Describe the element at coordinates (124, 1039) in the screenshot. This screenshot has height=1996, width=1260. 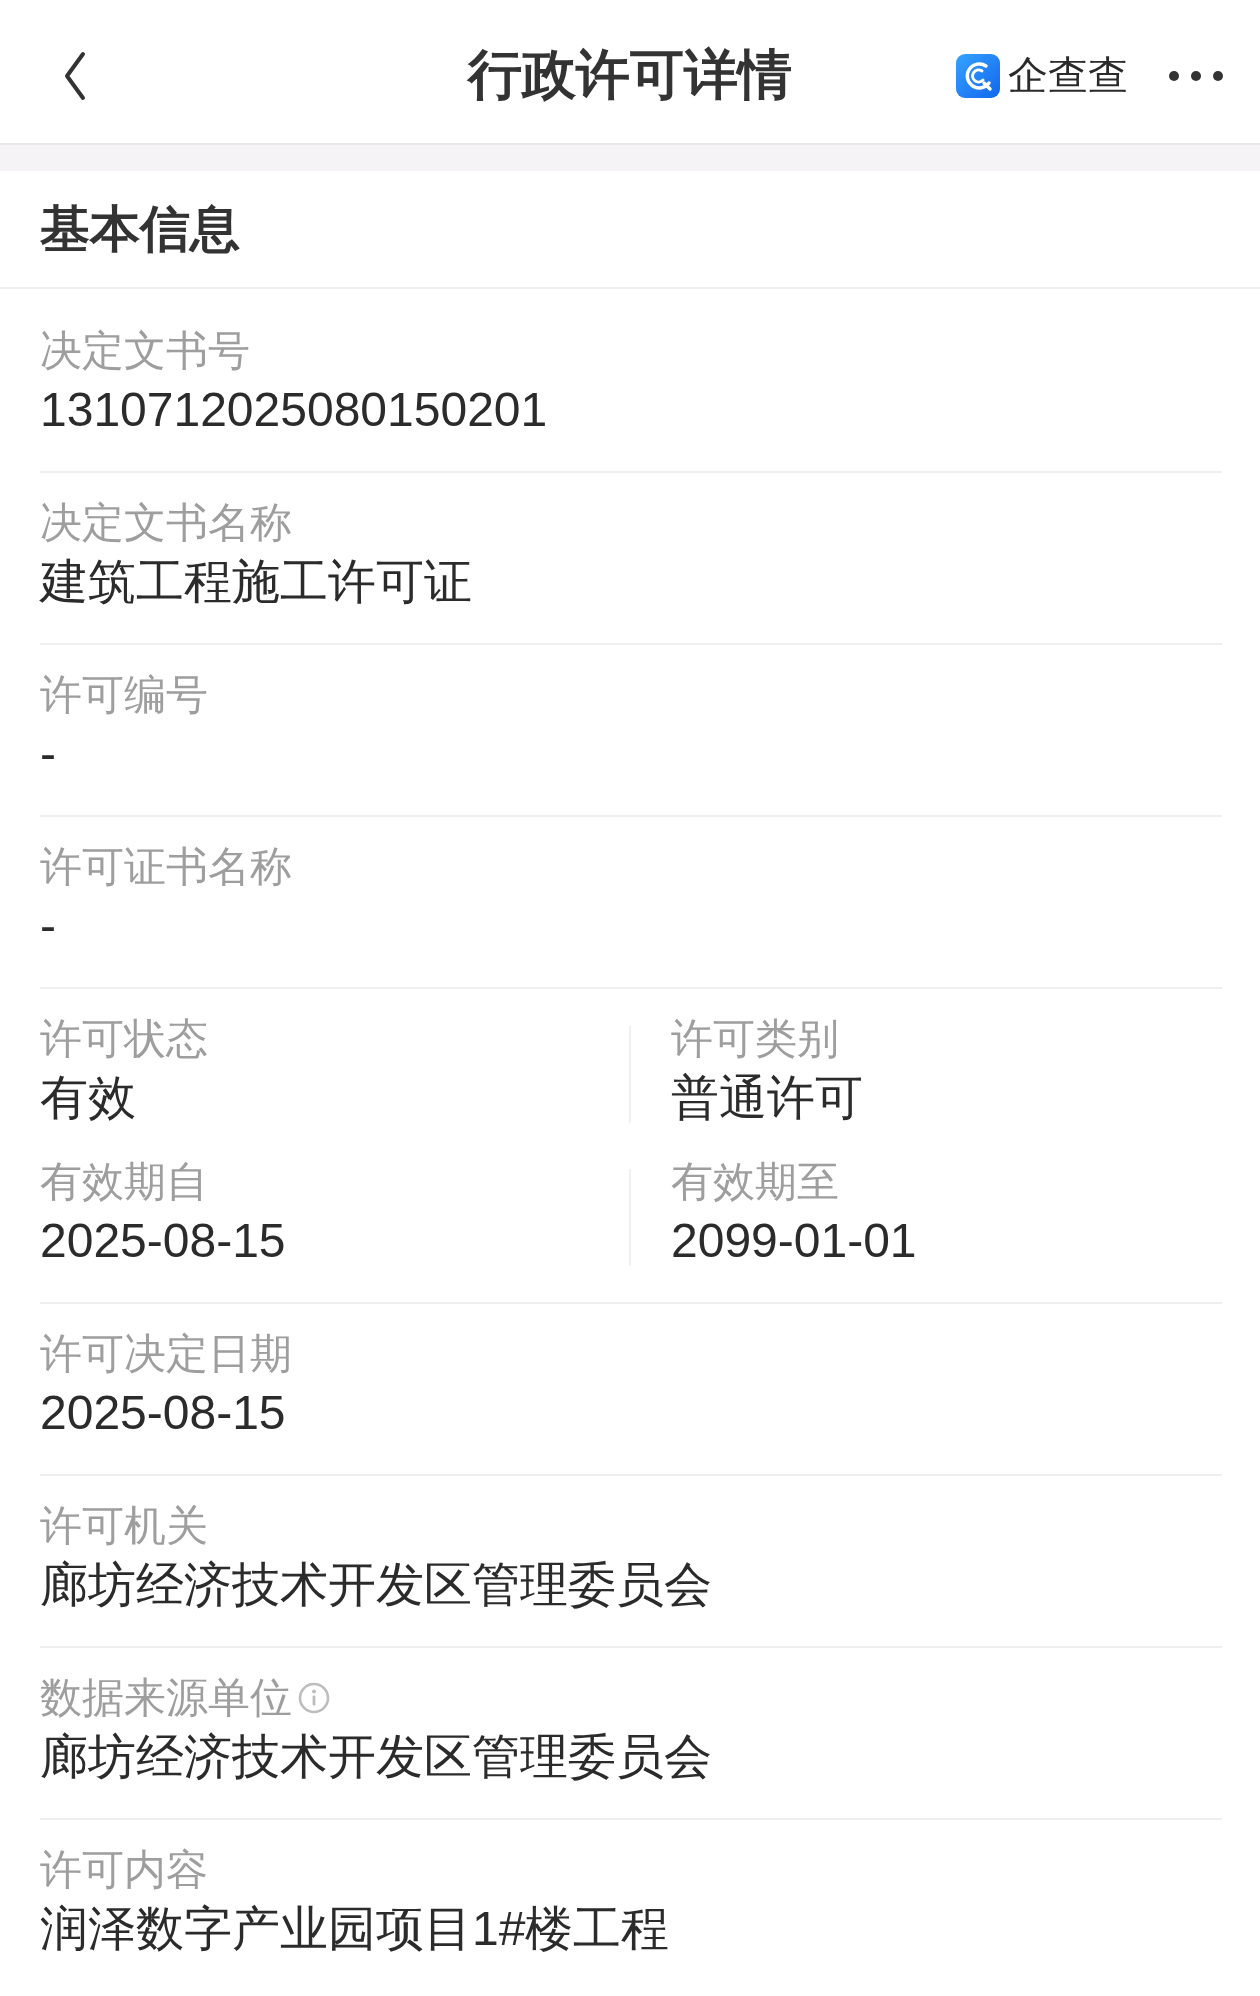
I see `field-label: 许可状态` at that location.